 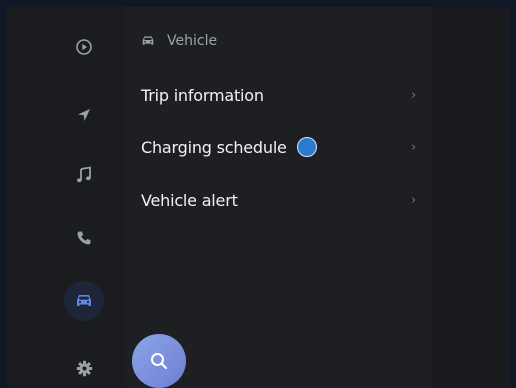 What do you see at coordinates (189, 200) in the screenshot?
I see `menu-item-label: Vehicle alert` at bounding box center [189, 200].